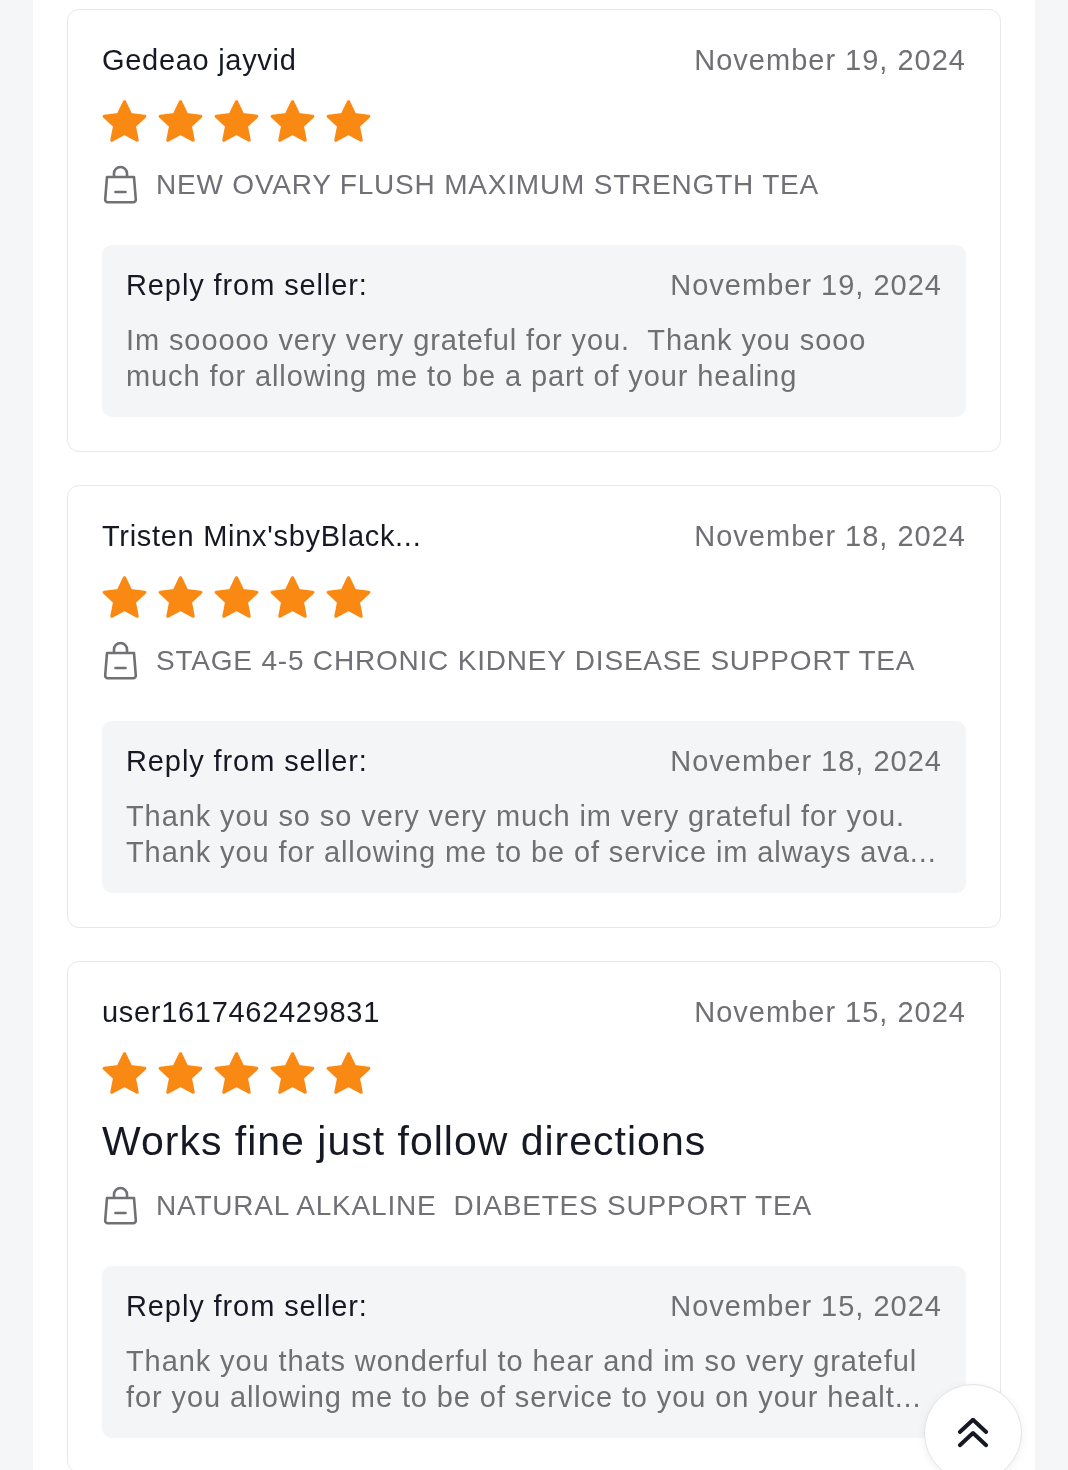 The image size is (1068, 1470). What do you see at coordinates (199, 60) in the screenshot?
I see `reviewer-name: Gedeao jayvid` at bounding box center [199, 60].